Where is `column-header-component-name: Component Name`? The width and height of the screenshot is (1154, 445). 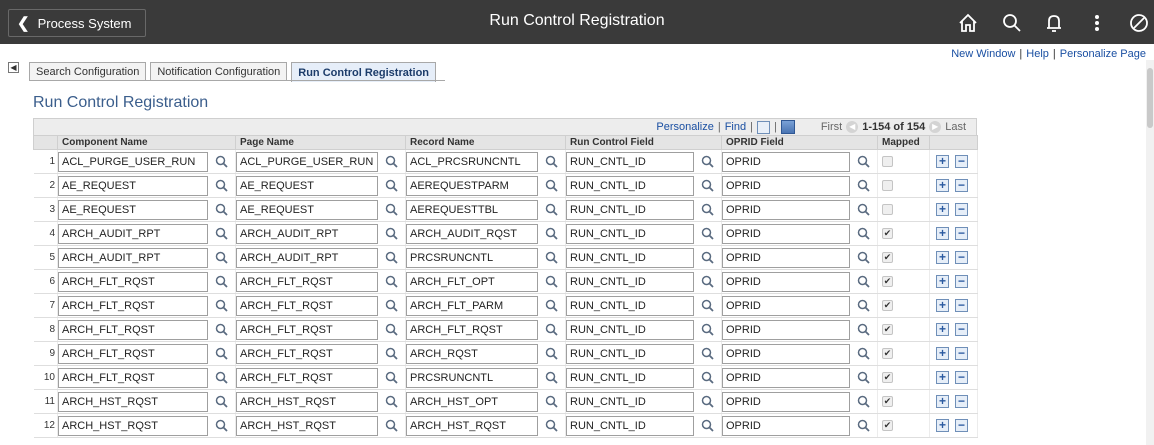 column-header-component-name: Component Name is located at coordinates (146, 142).